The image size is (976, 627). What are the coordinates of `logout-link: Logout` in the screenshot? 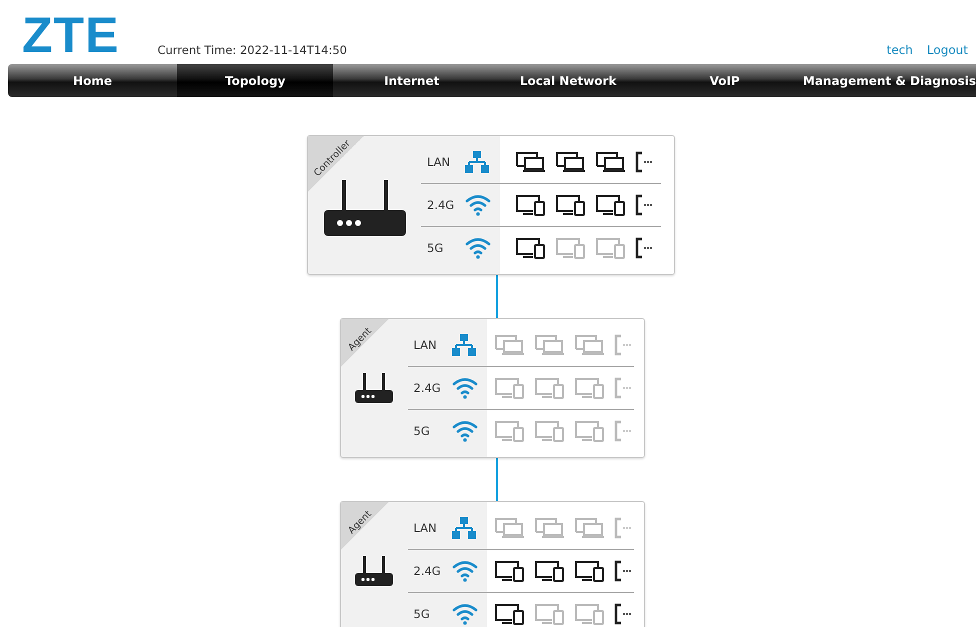 It's located at (947, 50).